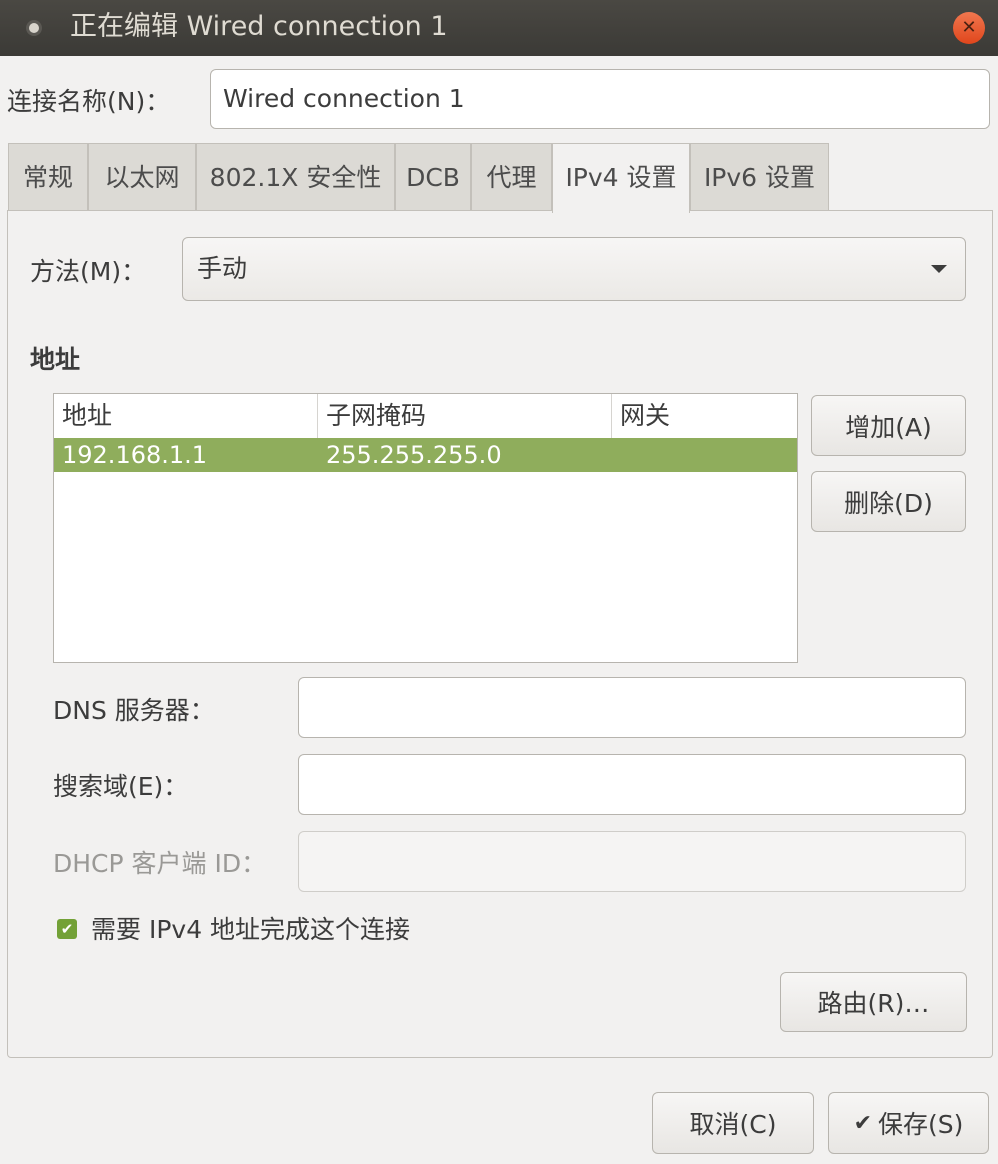 The image size is (998, 1164). I want to click on tab-ethernet: 以太网, so click(142, 177).